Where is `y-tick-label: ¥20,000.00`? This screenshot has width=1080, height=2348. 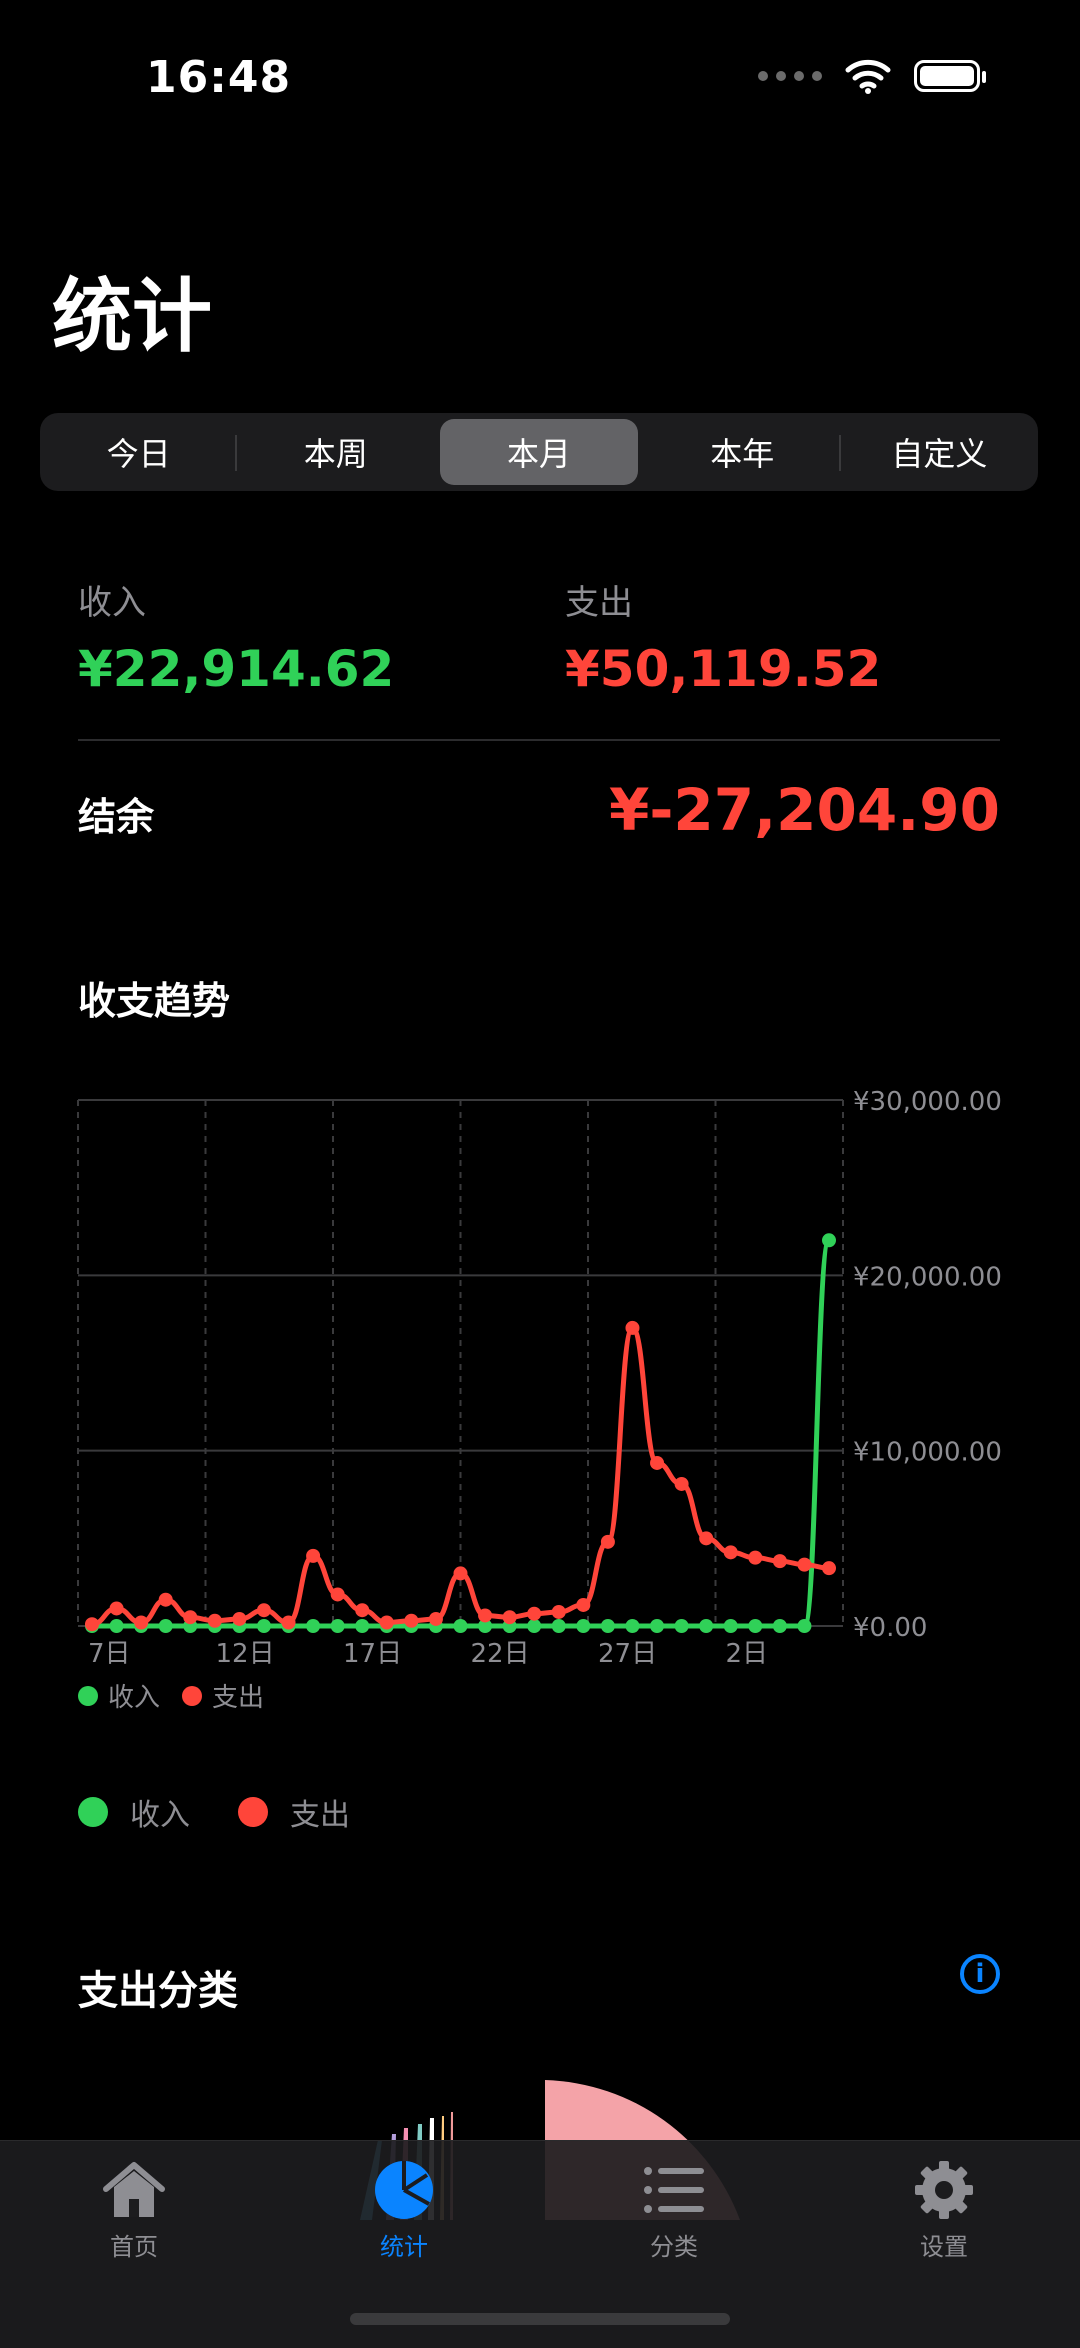
y-tick-label: ¥20,000.00 is located at coordinates (927, 1277).